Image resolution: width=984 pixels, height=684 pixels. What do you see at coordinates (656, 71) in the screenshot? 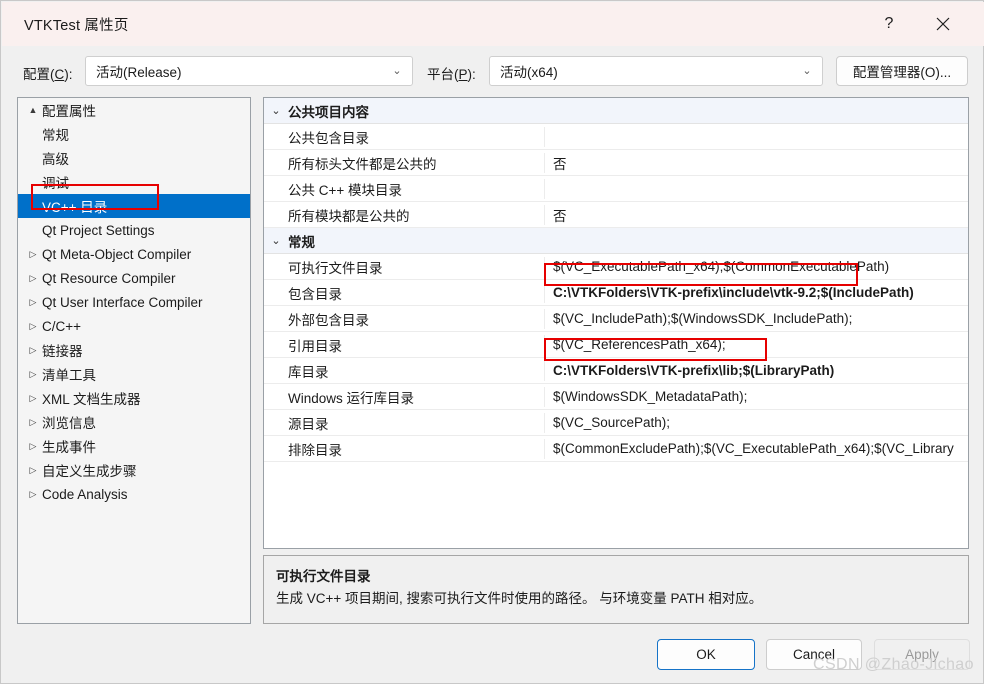
I see `platform-combobox: 活动(x64) ⌄` at bounding box center [656, 71].